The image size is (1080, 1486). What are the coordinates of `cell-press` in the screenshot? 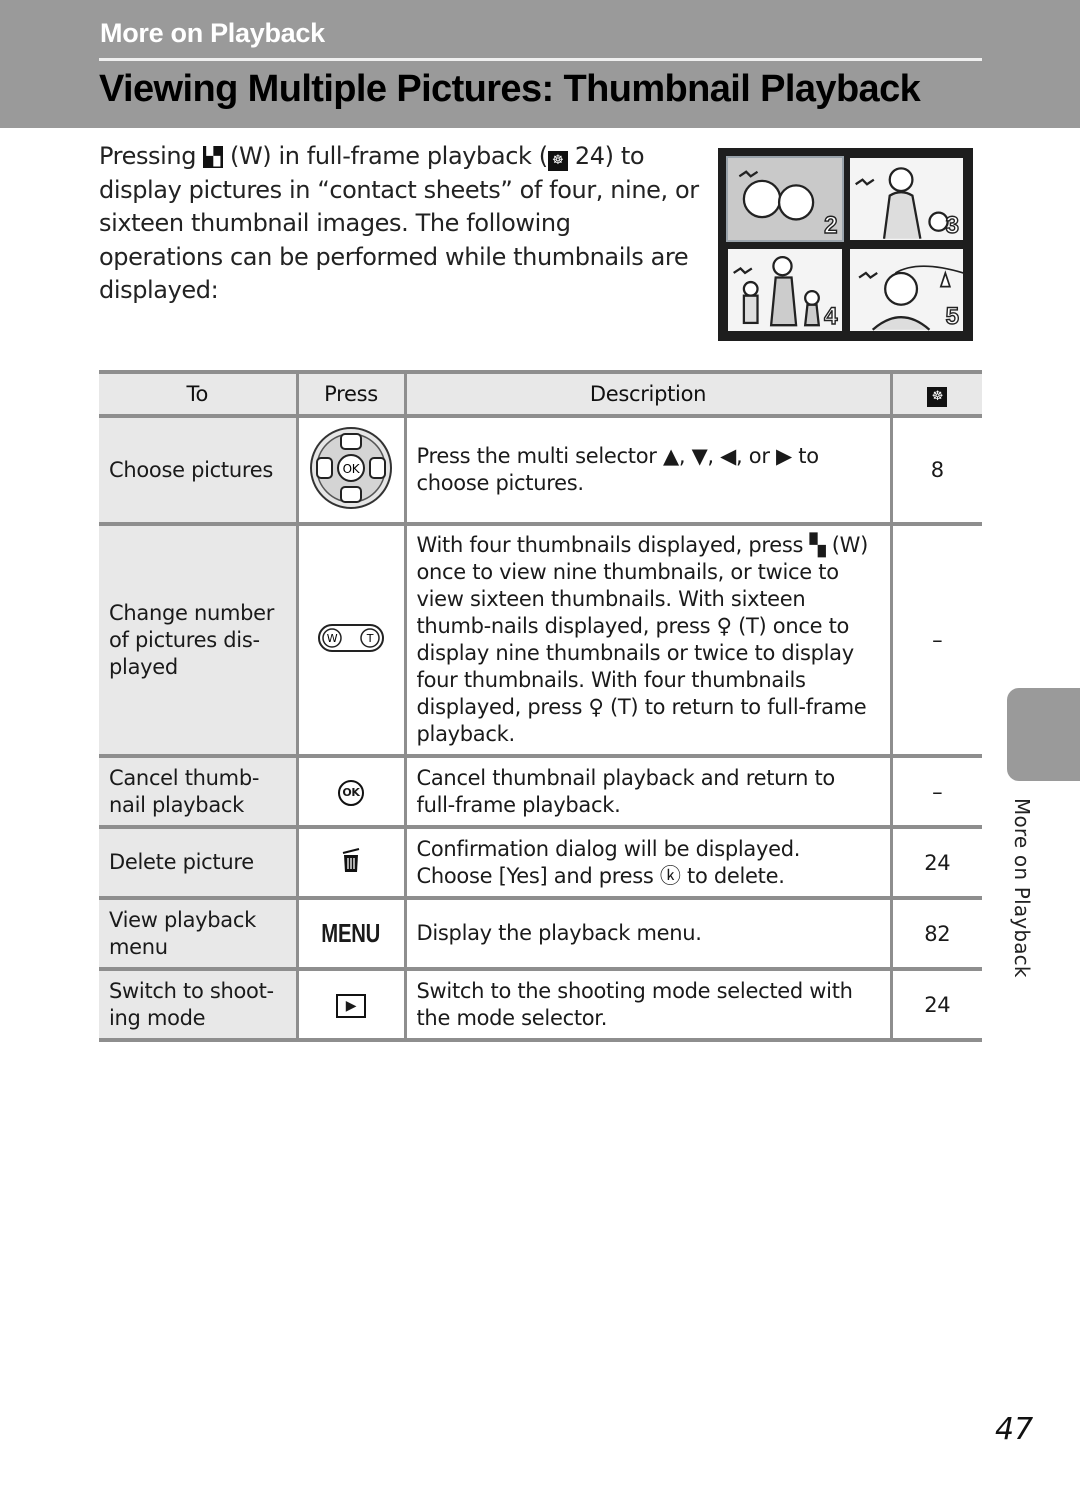 It's located at (351, 862).